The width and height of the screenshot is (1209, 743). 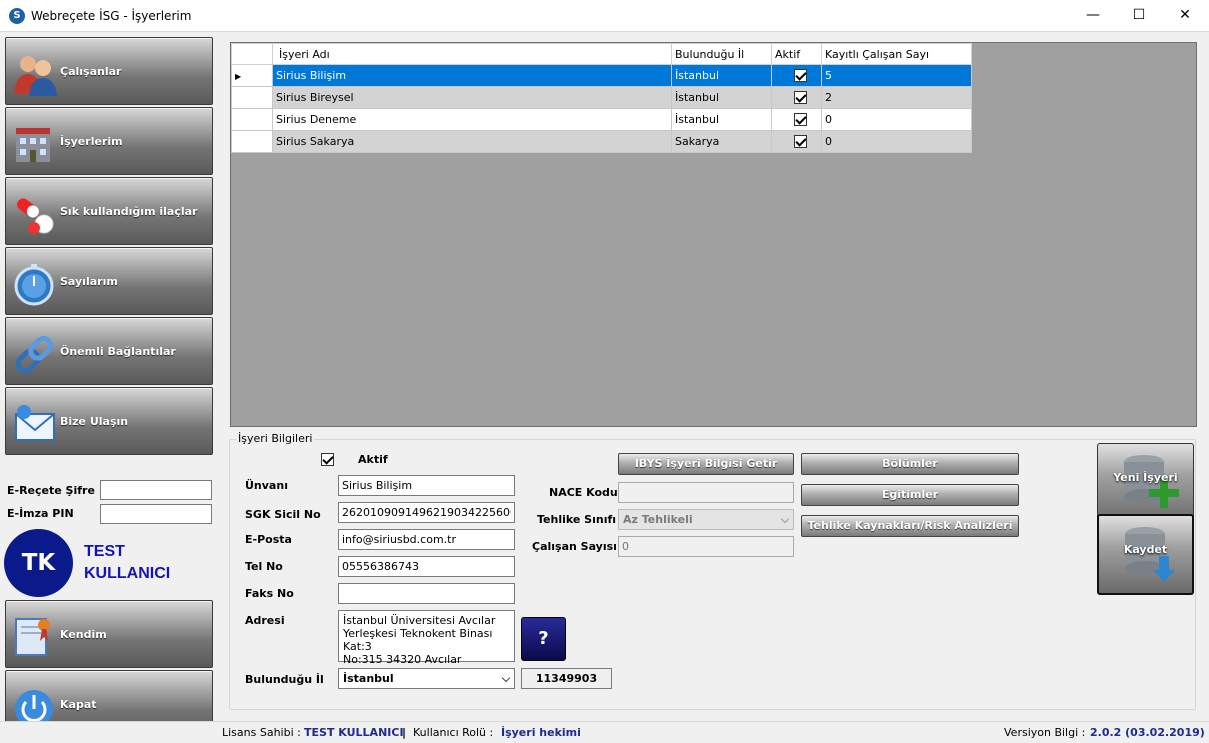 What do you see at coordinates (426, 485) in the screenshot?
I see `unvan-input` at bounding box center [426, 485].